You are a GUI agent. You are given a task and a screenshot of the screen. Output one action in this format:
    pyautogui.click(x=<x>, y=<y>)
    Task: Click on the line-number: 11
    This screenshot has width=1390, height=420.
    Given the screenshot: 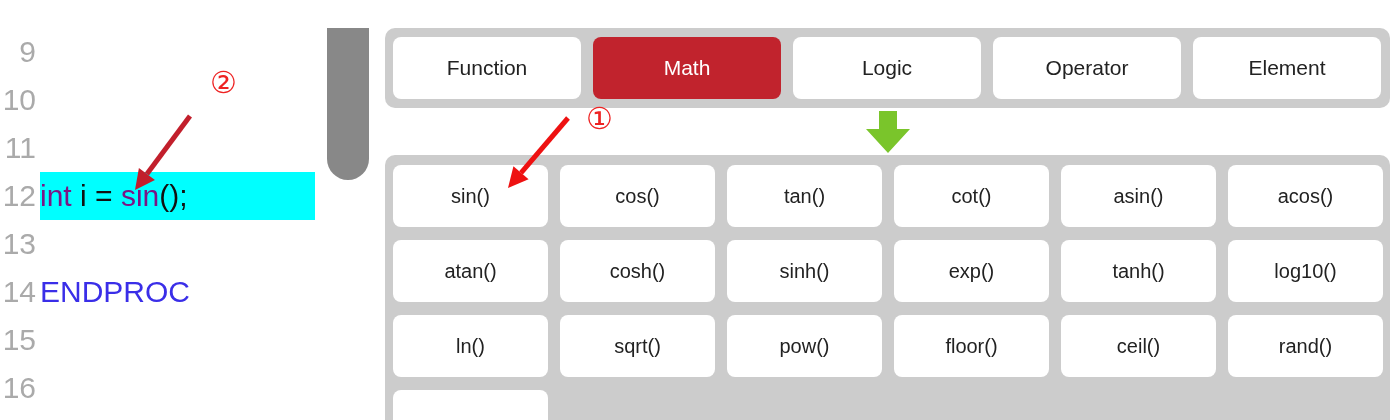 What is the action you would take?
    pyautogui.click(x=20, y=148)
    